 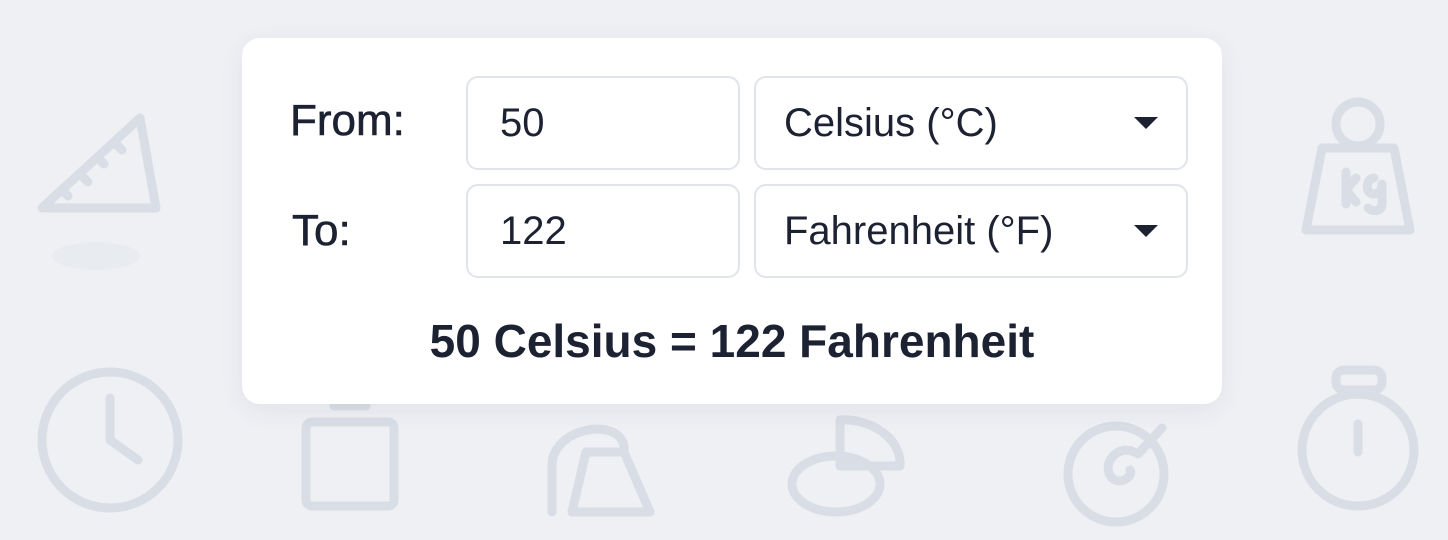 I want to click on from-value-input, so click(x=603, y=123).